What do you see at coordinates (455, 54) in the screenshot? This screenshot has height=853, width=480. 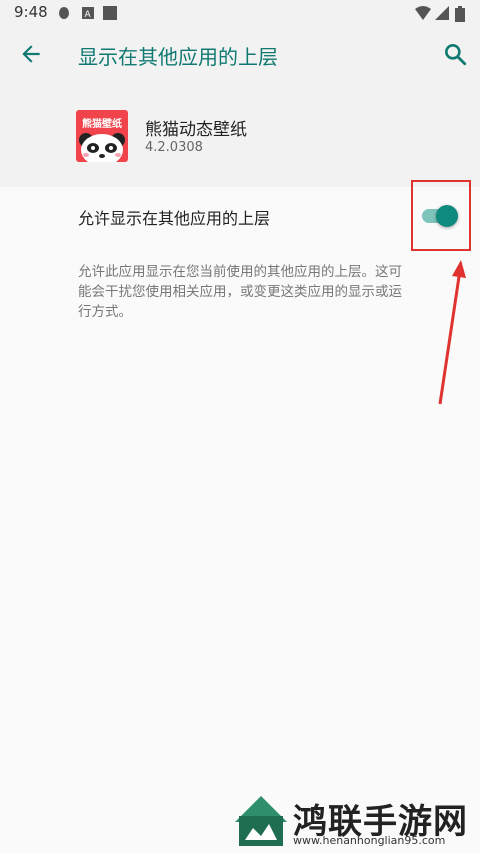 I see `search-icon` at bounding box center [455, 54].